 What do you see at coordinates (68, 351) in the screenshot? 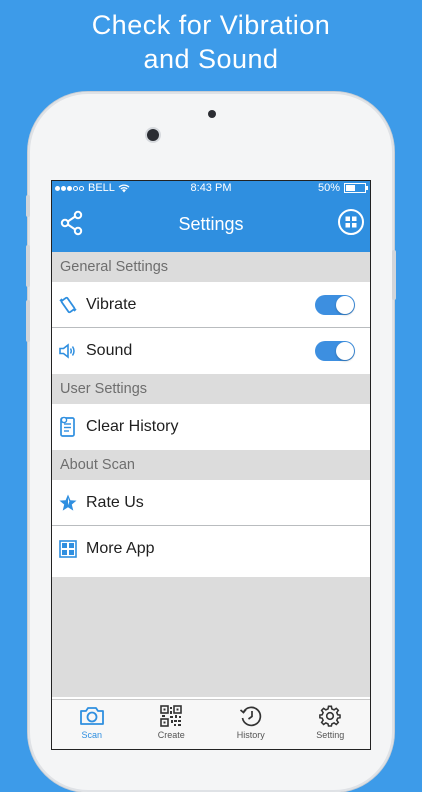
I see `speaker-icon` at bounding box center [68, 351].